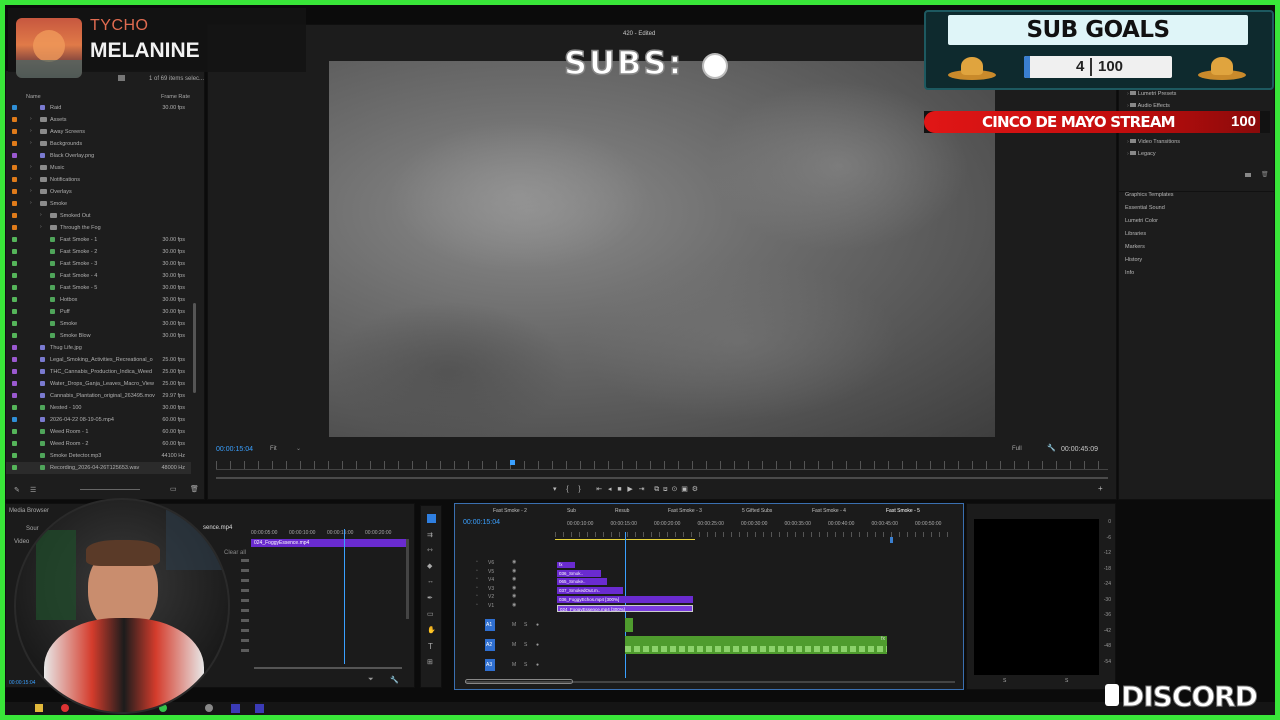  I want to click on source-scroll-v, so click(407, 579).